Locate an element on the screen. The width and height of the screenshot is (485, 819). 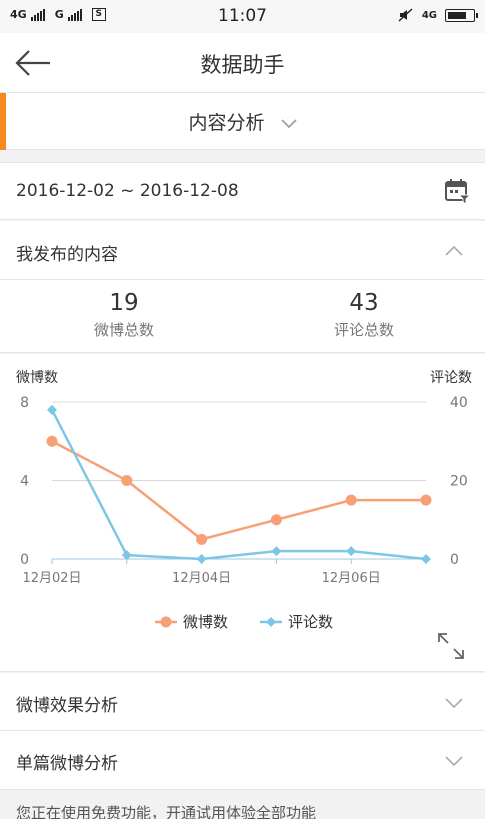
right-tick-label: 20 is located at coordinates (459, 482).